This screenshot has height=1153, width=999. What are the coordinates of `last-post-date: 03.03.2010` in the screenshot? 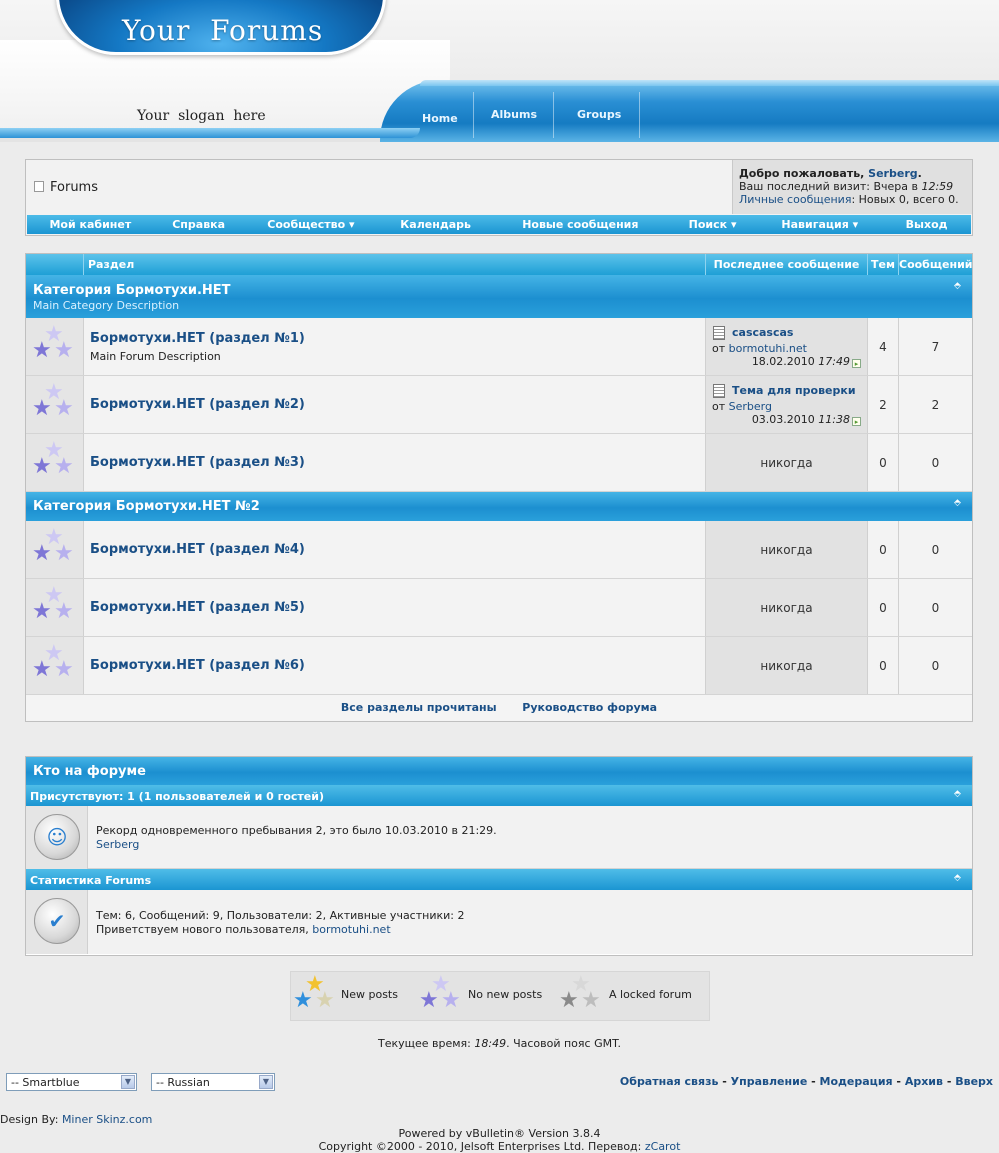 It's located at (783, 419).